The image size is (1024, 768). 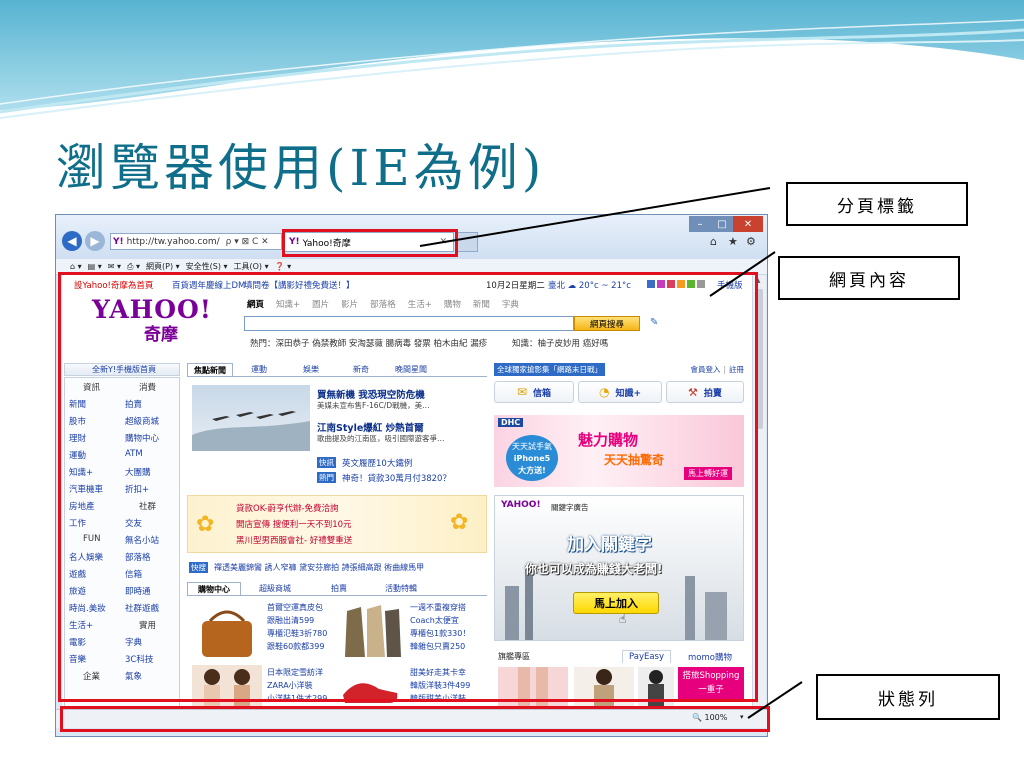 I want to click on home-icon: ⌂, so click(x=713, y=241).